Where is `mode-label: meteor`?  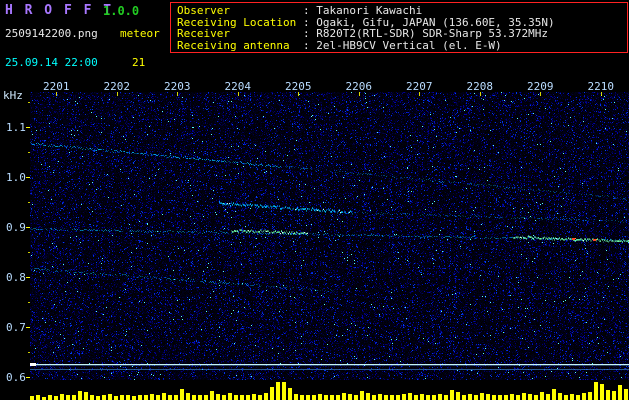
mode-label: meteor is located at coordinates (140, 33).